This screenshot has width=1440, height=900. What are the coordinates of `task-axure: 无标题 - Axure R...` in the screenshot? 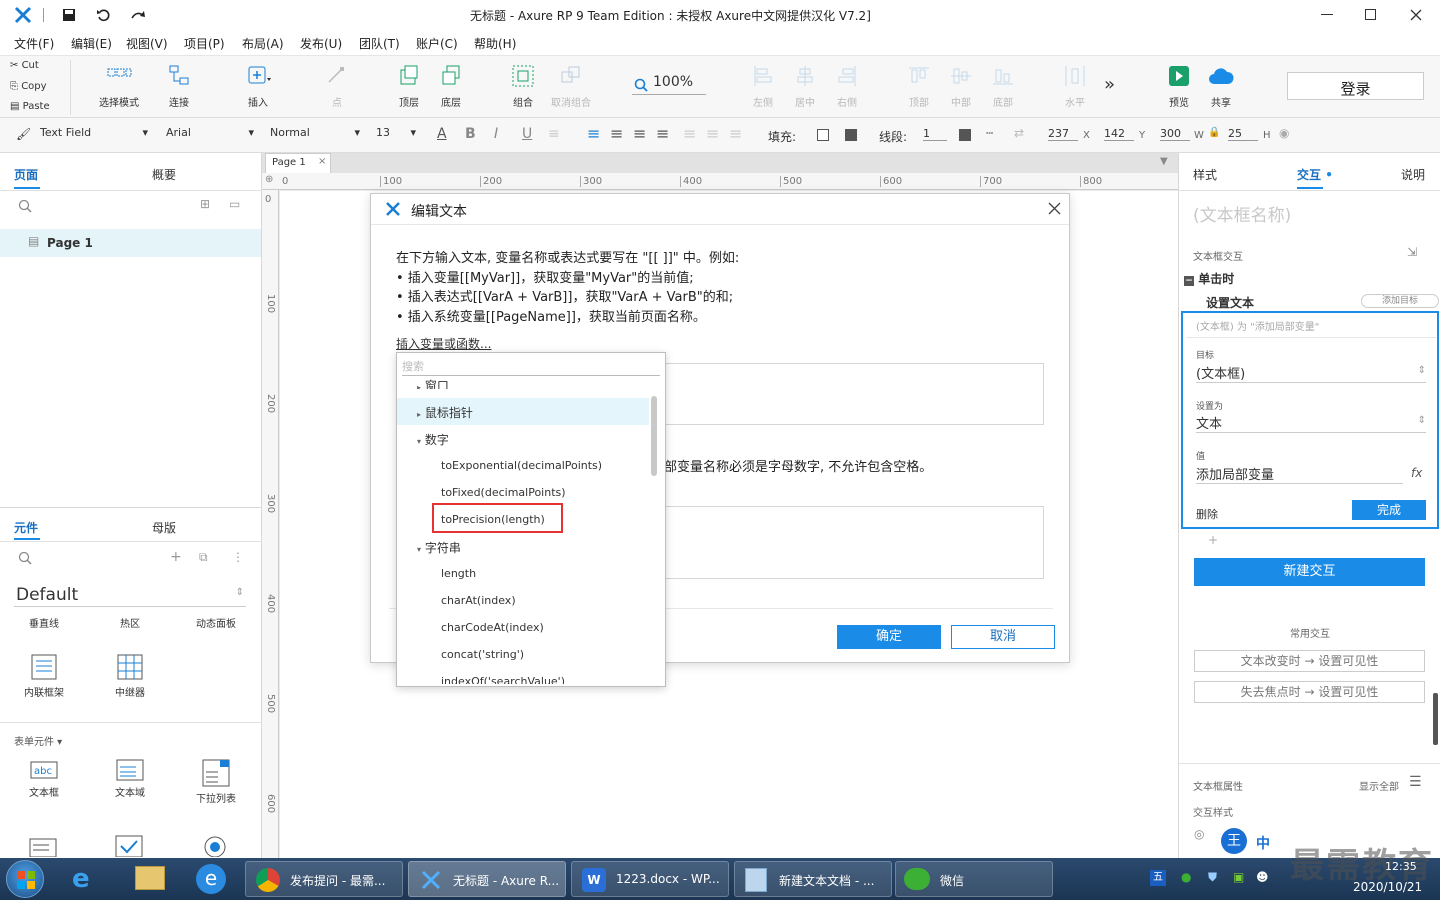 It's located at (487, 879).